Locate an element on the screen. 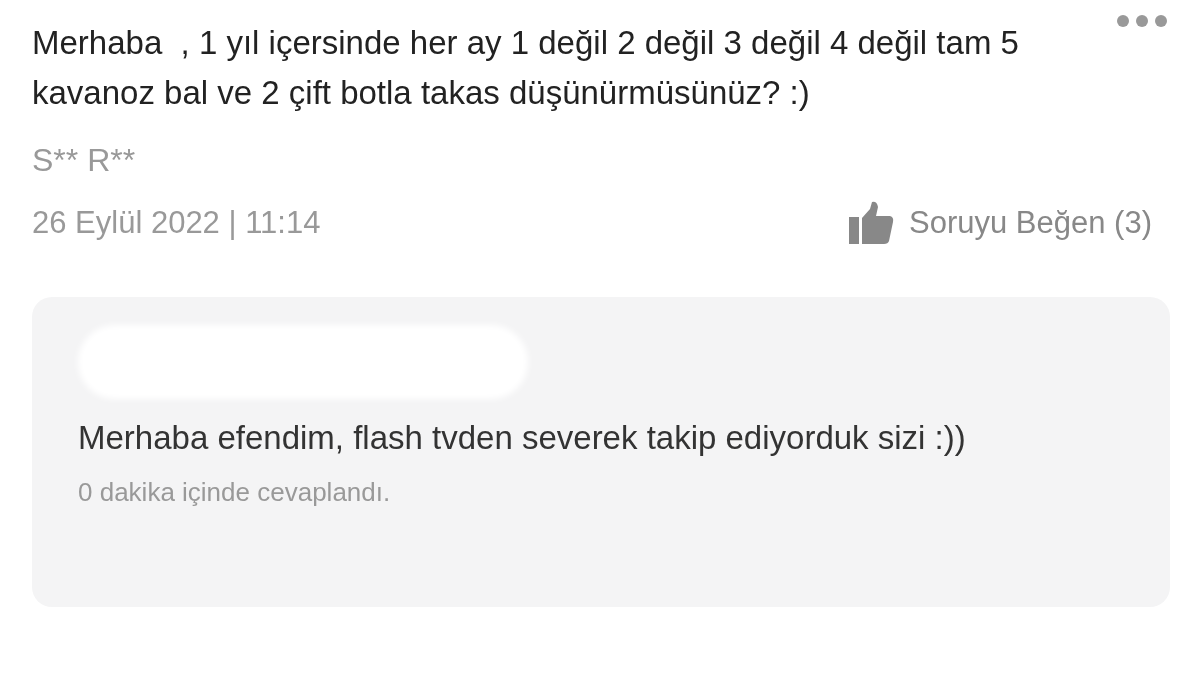 Image resolution: width=1200 pixels, height=675 pixels. thumbs-up-icon is located at coordinates (871, 223).